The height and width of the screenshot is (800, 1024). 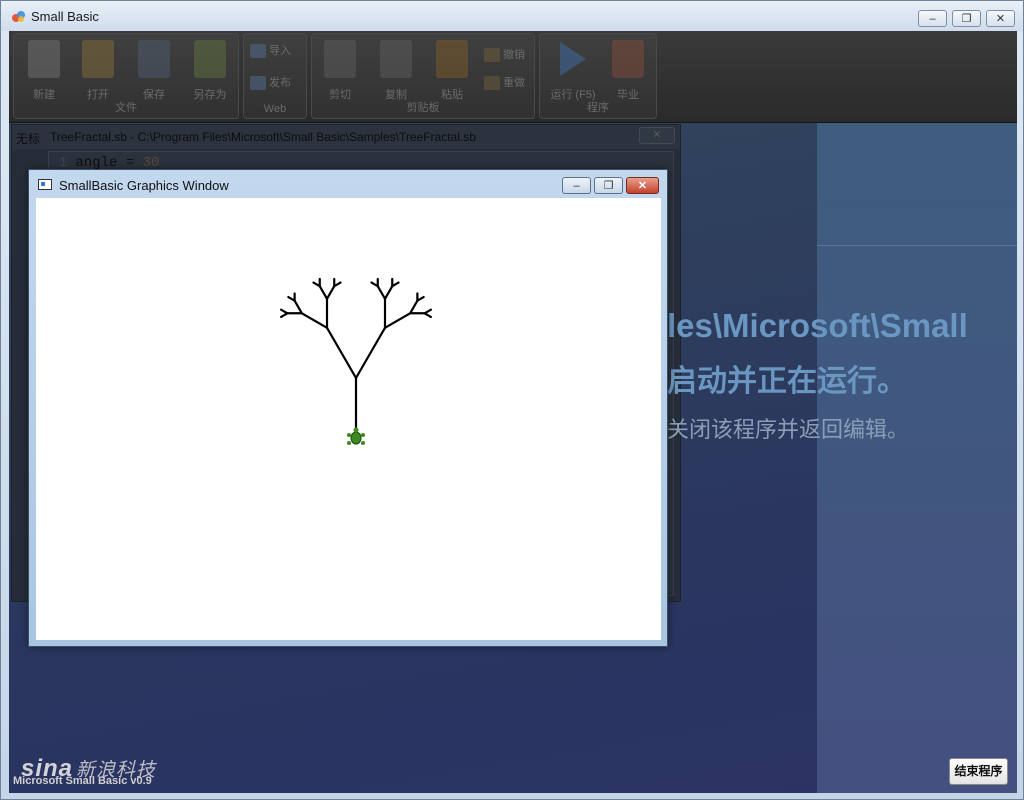 I want to click on paste-button: 粘贴, so click(x=452, y=70).